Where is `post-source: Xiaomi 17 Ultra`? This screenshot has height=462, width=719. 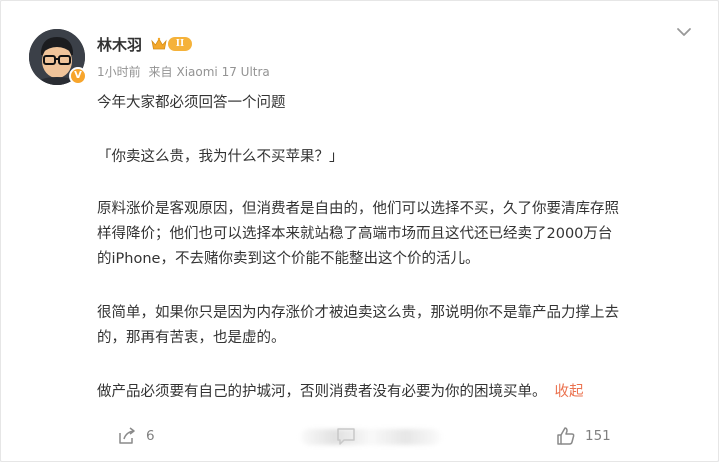 post-source: Xiaomi 17 Ultra is located at coordinates (222, 72).